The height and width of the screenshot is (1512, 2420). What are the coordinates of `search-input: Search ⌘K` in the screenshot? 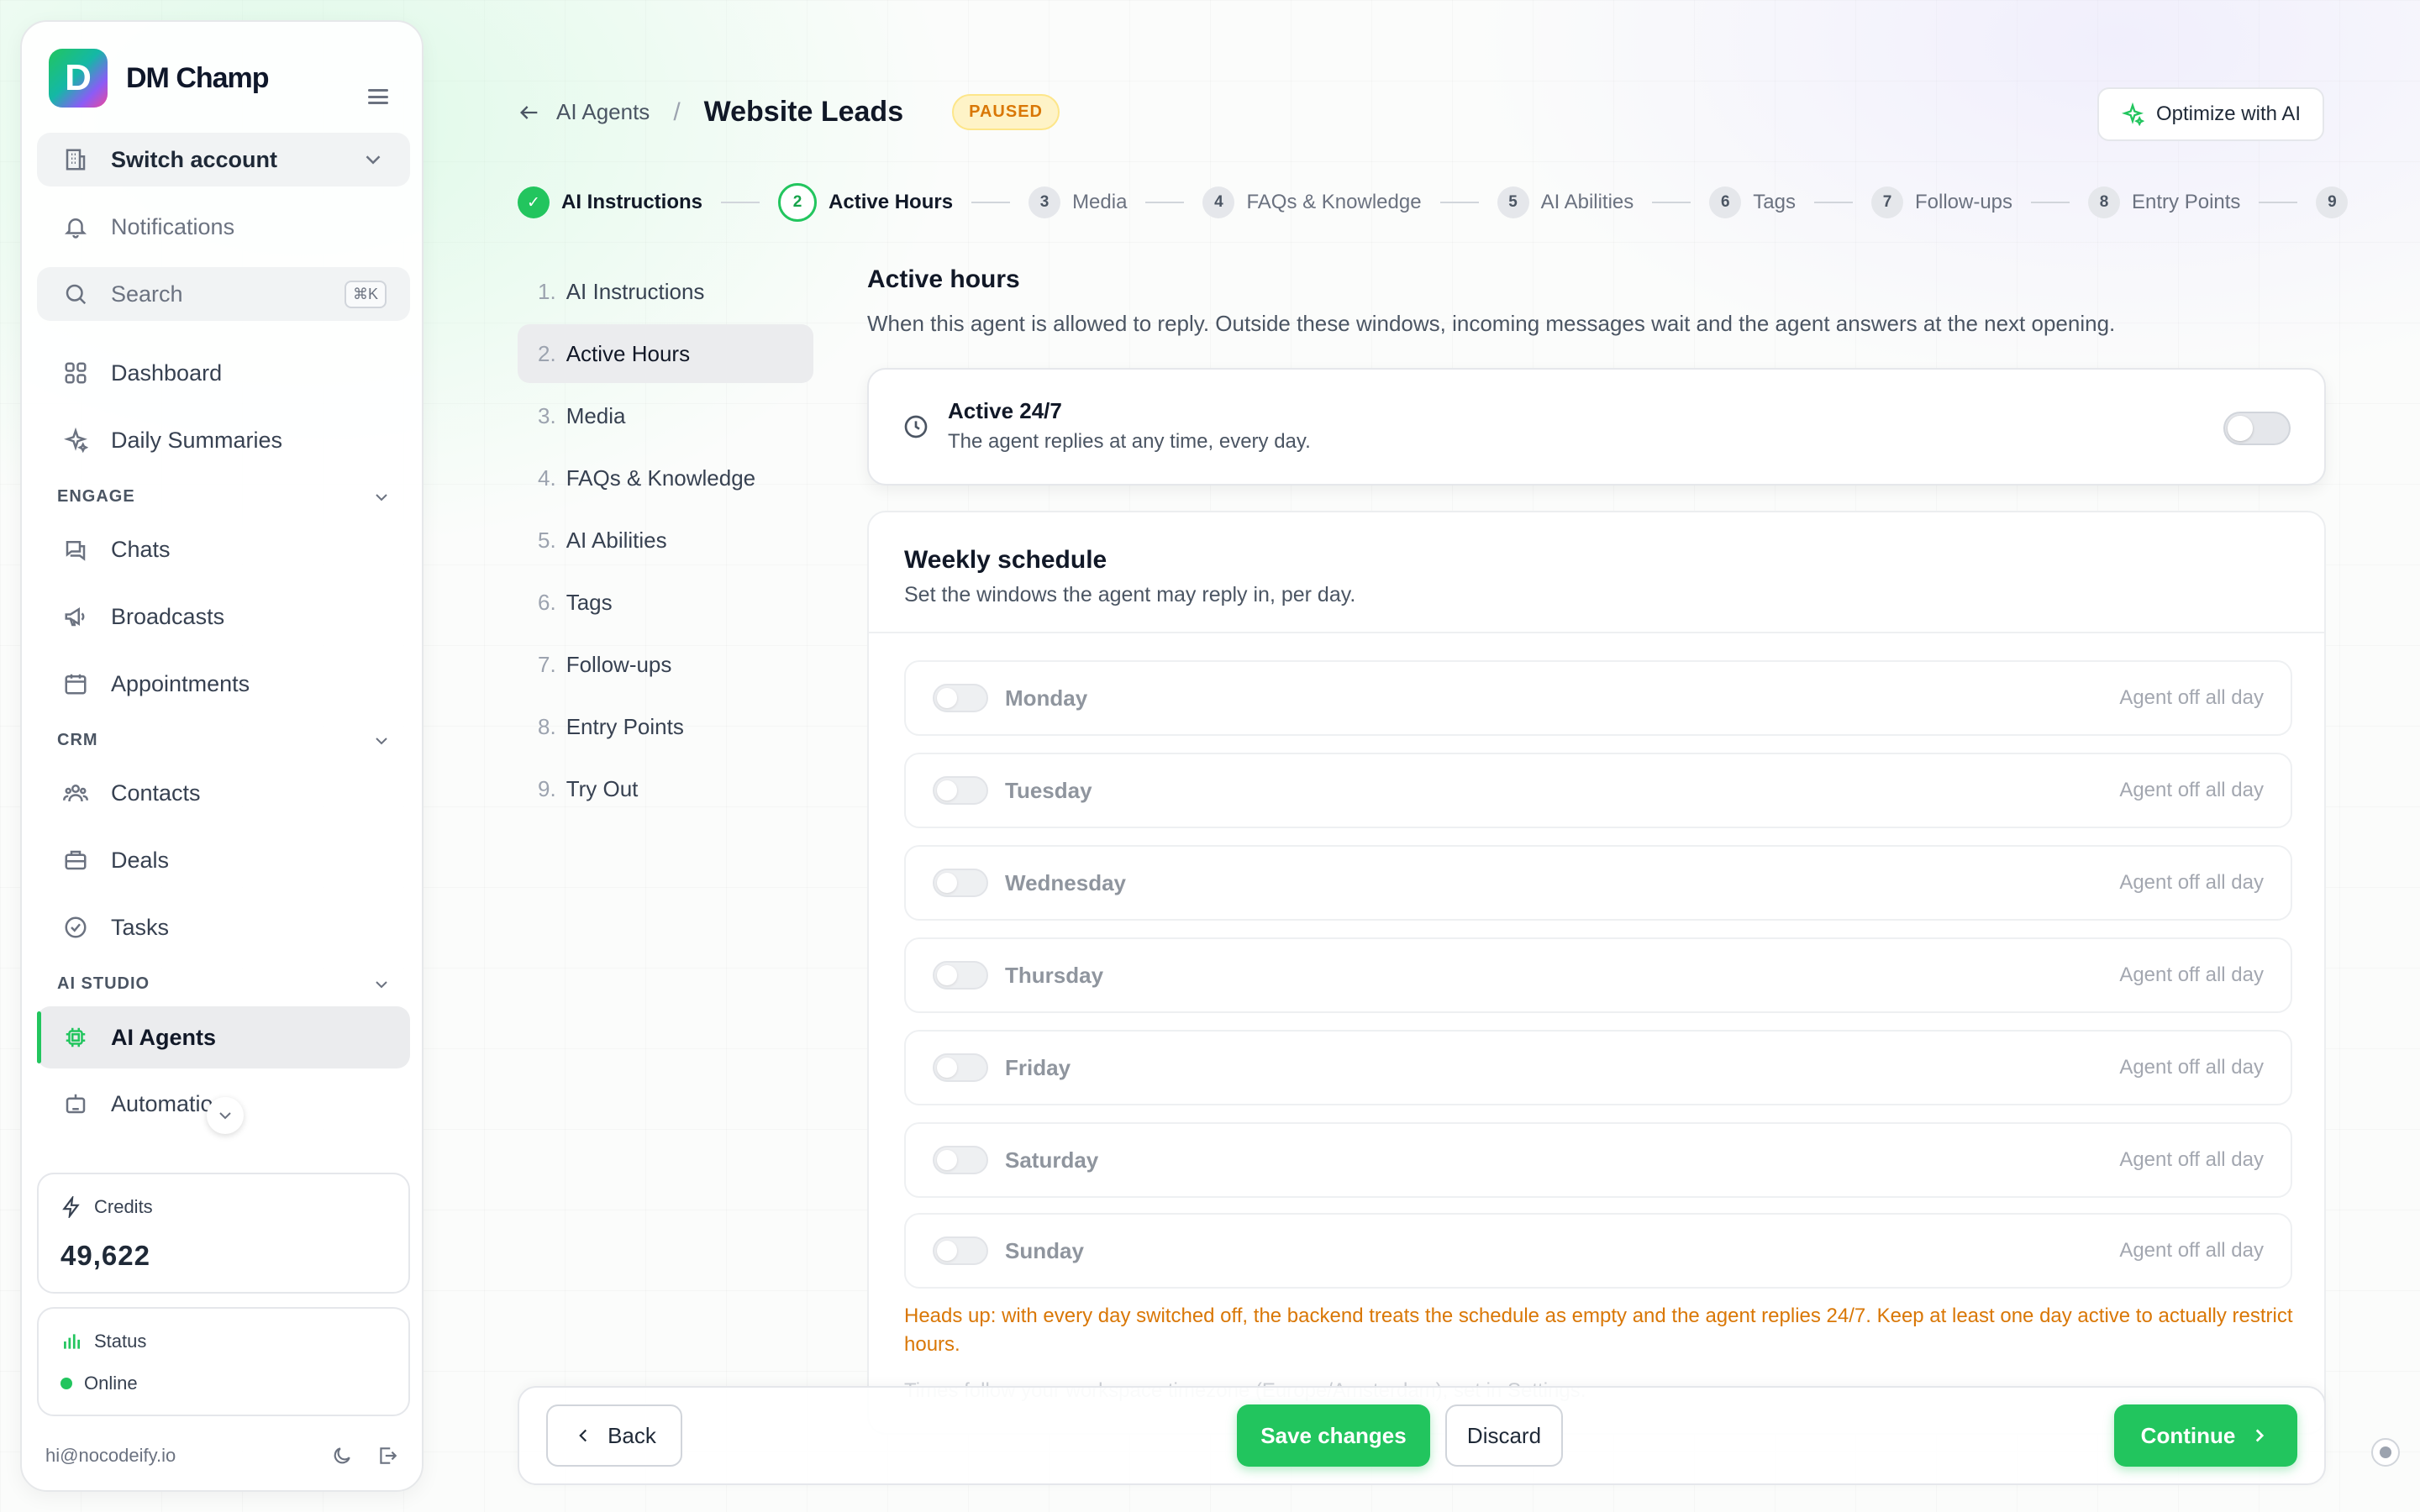 It's located at (224, 294).